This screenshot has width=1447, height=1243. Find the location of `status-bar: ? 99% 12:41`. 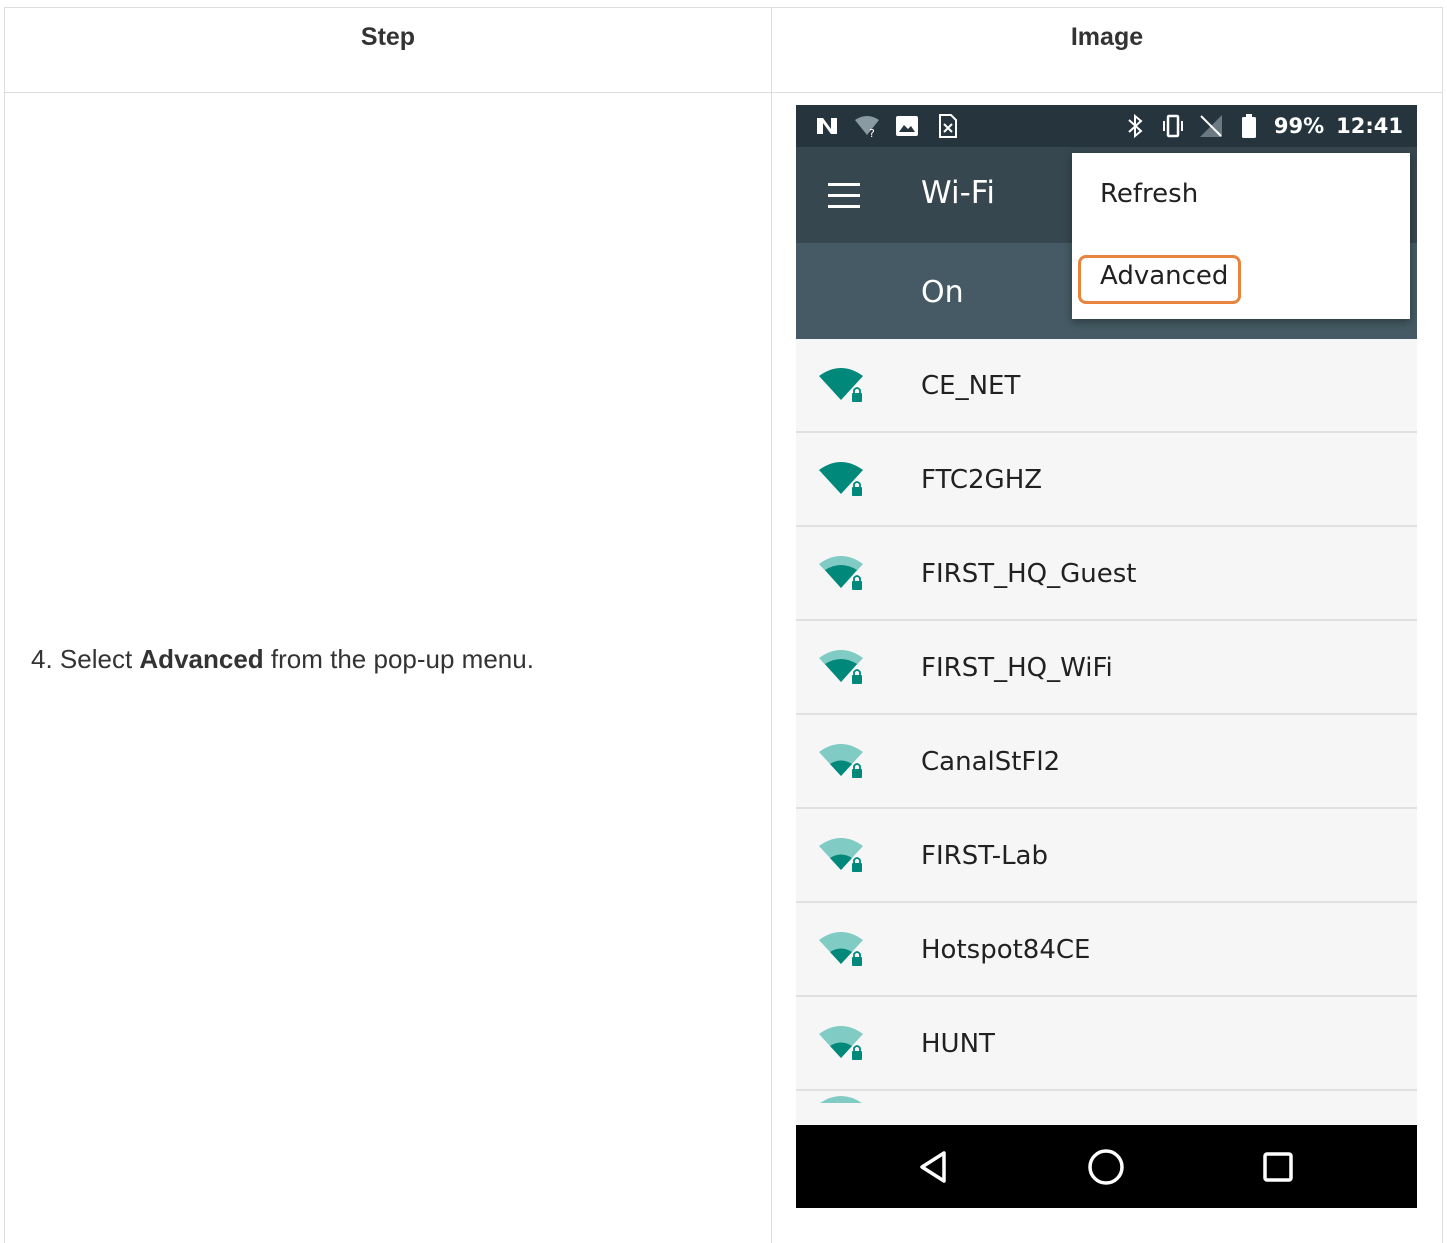

status-bar: ? 99% 12:41 is located at coordinates (1106, 126).